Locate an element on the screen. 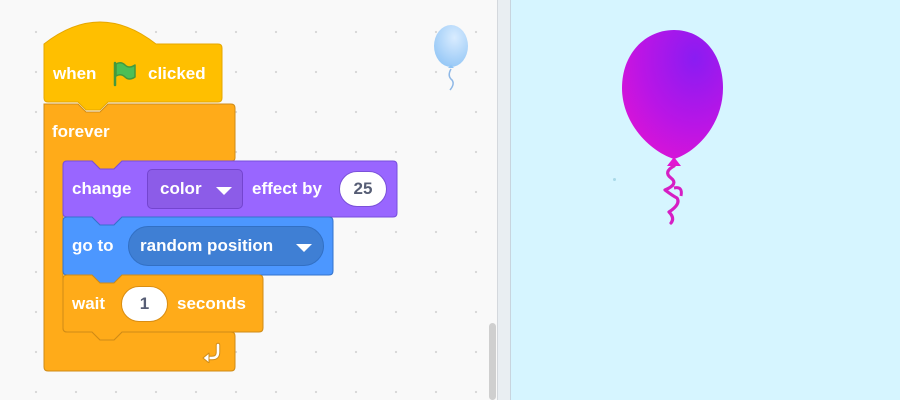  effect-amount-input: 25 is located at coordinates (363, 189).